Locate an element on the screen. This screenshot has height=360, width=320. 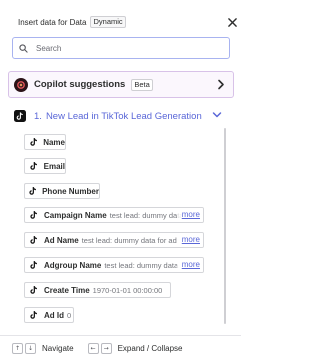
field-label: Adgroup Name is located at coordinates (73, 265).